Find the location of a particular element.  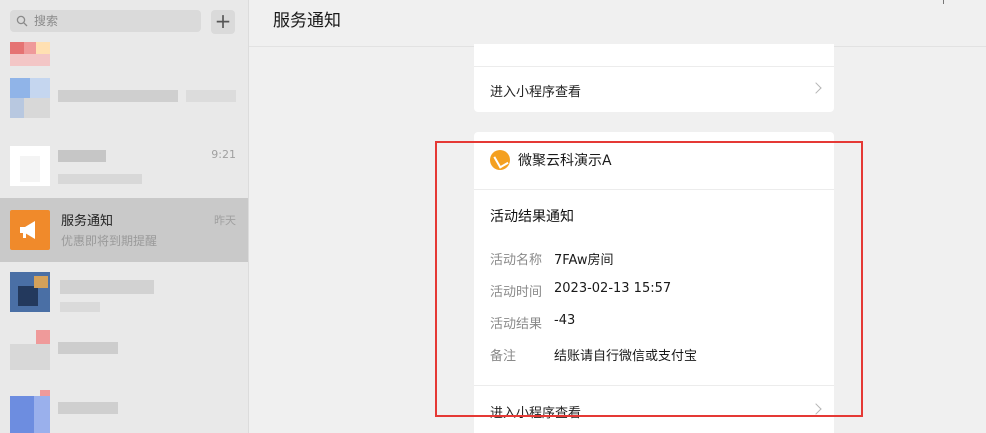

chat-time: 昨天 is located at coordinates (225, 220).